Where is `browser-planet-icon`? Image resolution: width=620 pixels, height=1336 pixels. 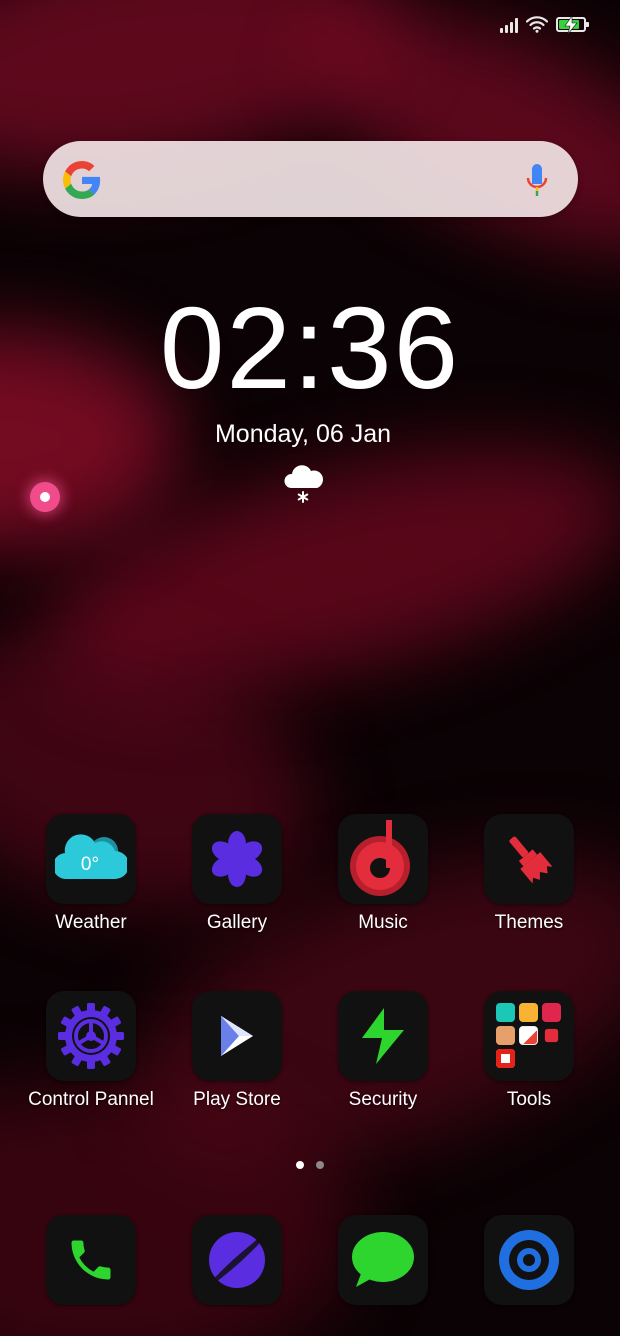 browser-planet-icon is located at coordinates (238, 1260).